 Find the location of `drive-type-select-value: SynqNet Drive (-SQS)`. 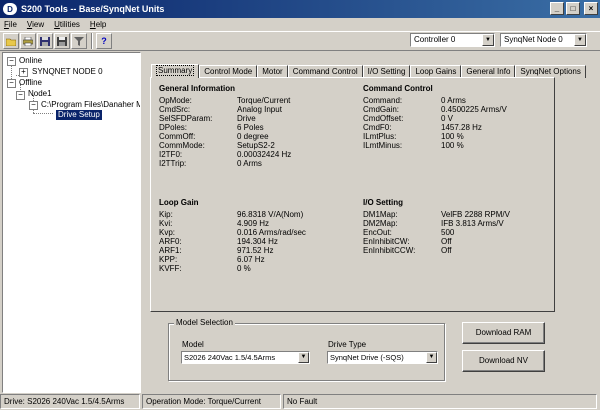

drive-type-select-value: SynqNet Drive (-SQS) is located at coordinates (367, 357).